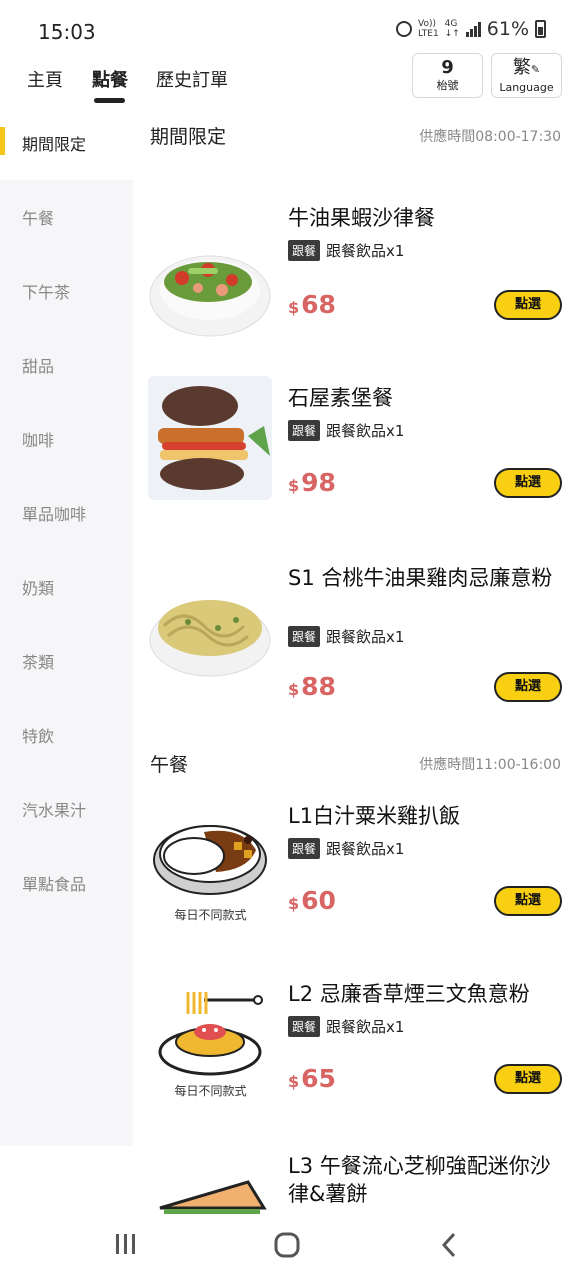 This screenshot has height=1280, width=576. I want to click on sidebar-item-soda-juice: 汽水果汁, so click(66, 809).